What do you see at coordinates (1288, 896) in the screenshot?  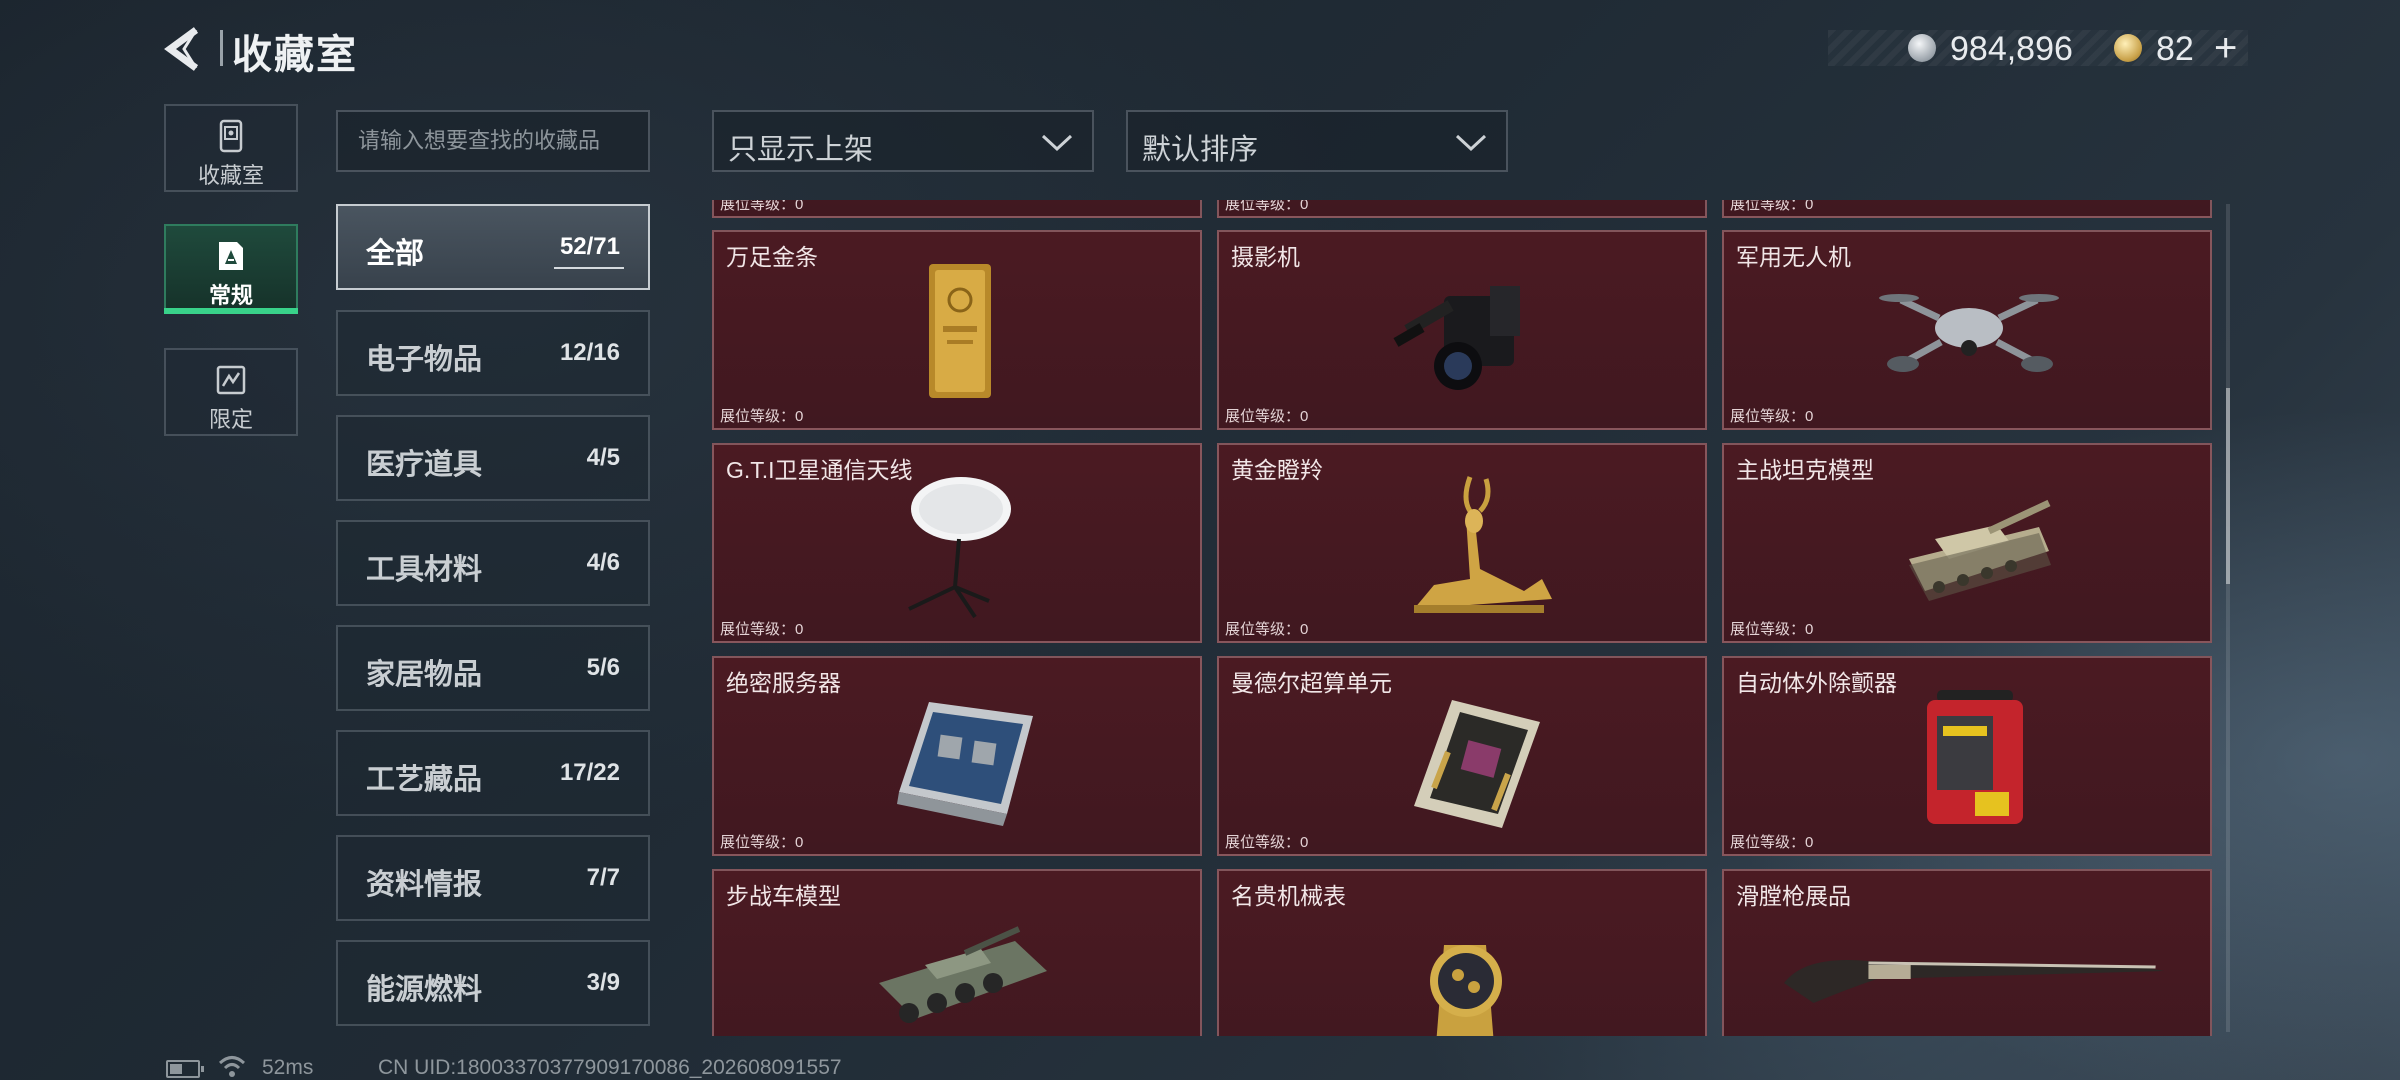 I see `item-name: 名贵机械表` at bounding box center [1288, 896].